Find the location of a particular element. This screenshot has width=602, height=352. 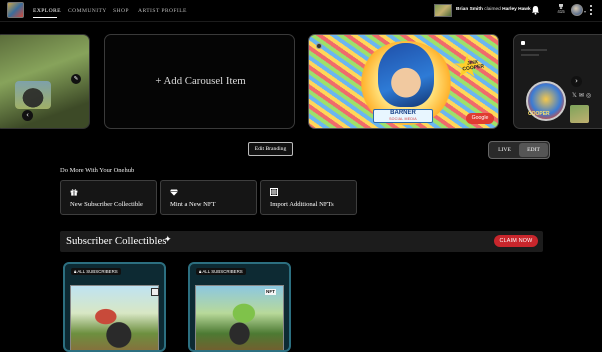

import-nfts-button: Import Additional NFTs is located at coordinates (308, 197).